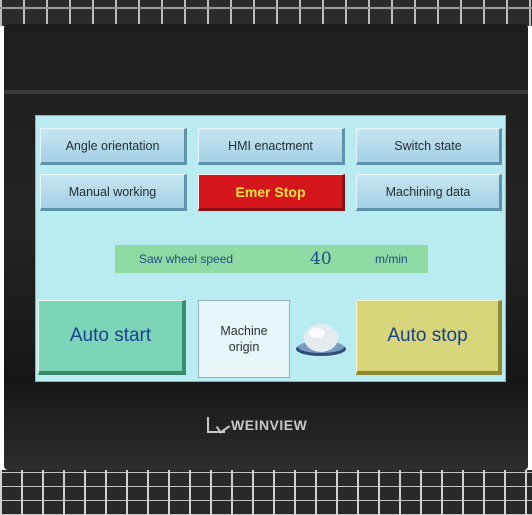 This screenshot has height=515, width=532. Describe the element at coordinates (266, 13) in the screenshot. I see `background-strip-top` at that location.